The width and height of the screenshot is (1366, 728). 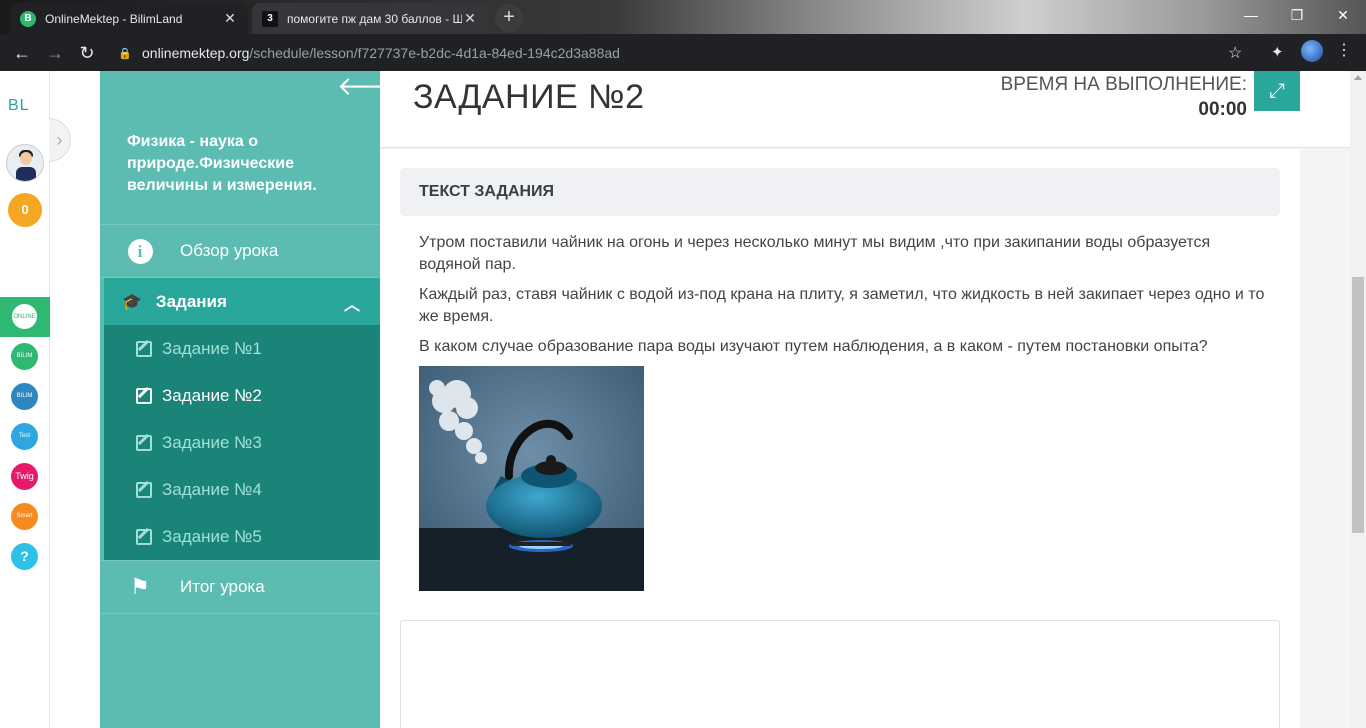 I want to click on browser-tab-znanija: 3 помогите пж дам 30 баллов - Ш ✕, so click(x=370, y=18).